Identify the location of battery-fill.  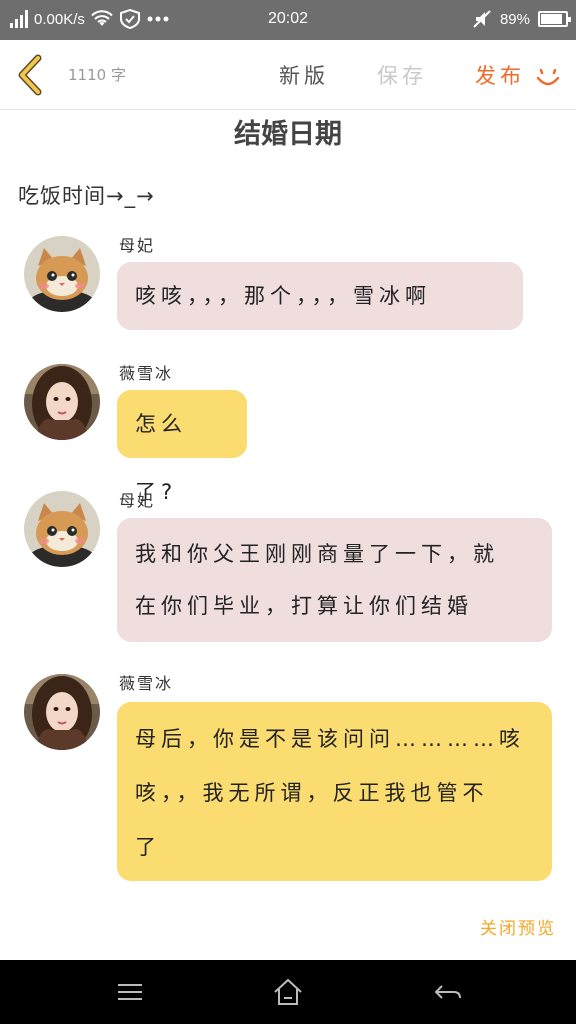
(552, 19).